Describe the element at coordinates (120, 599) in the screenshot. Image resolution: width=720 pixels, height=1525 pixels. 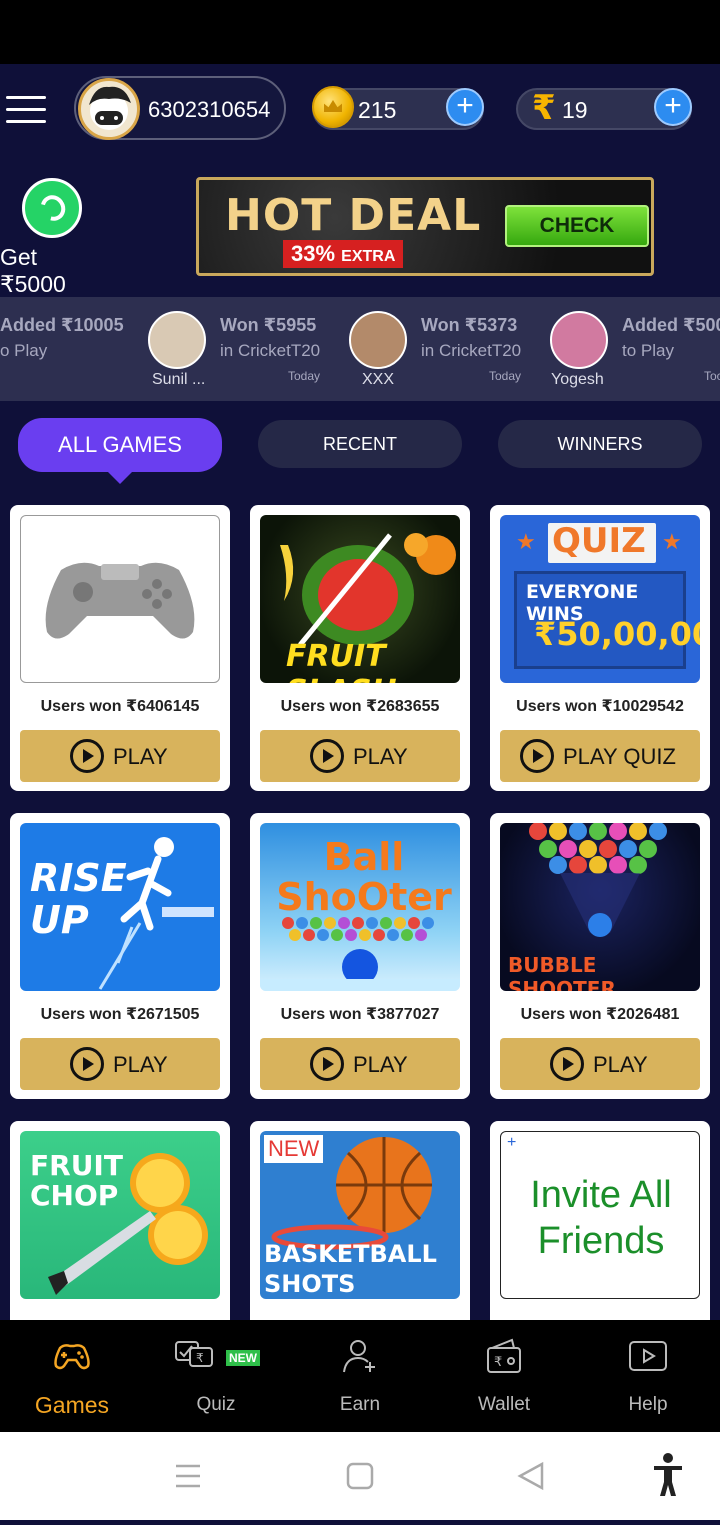
I see `game-thumbnail` at that location.